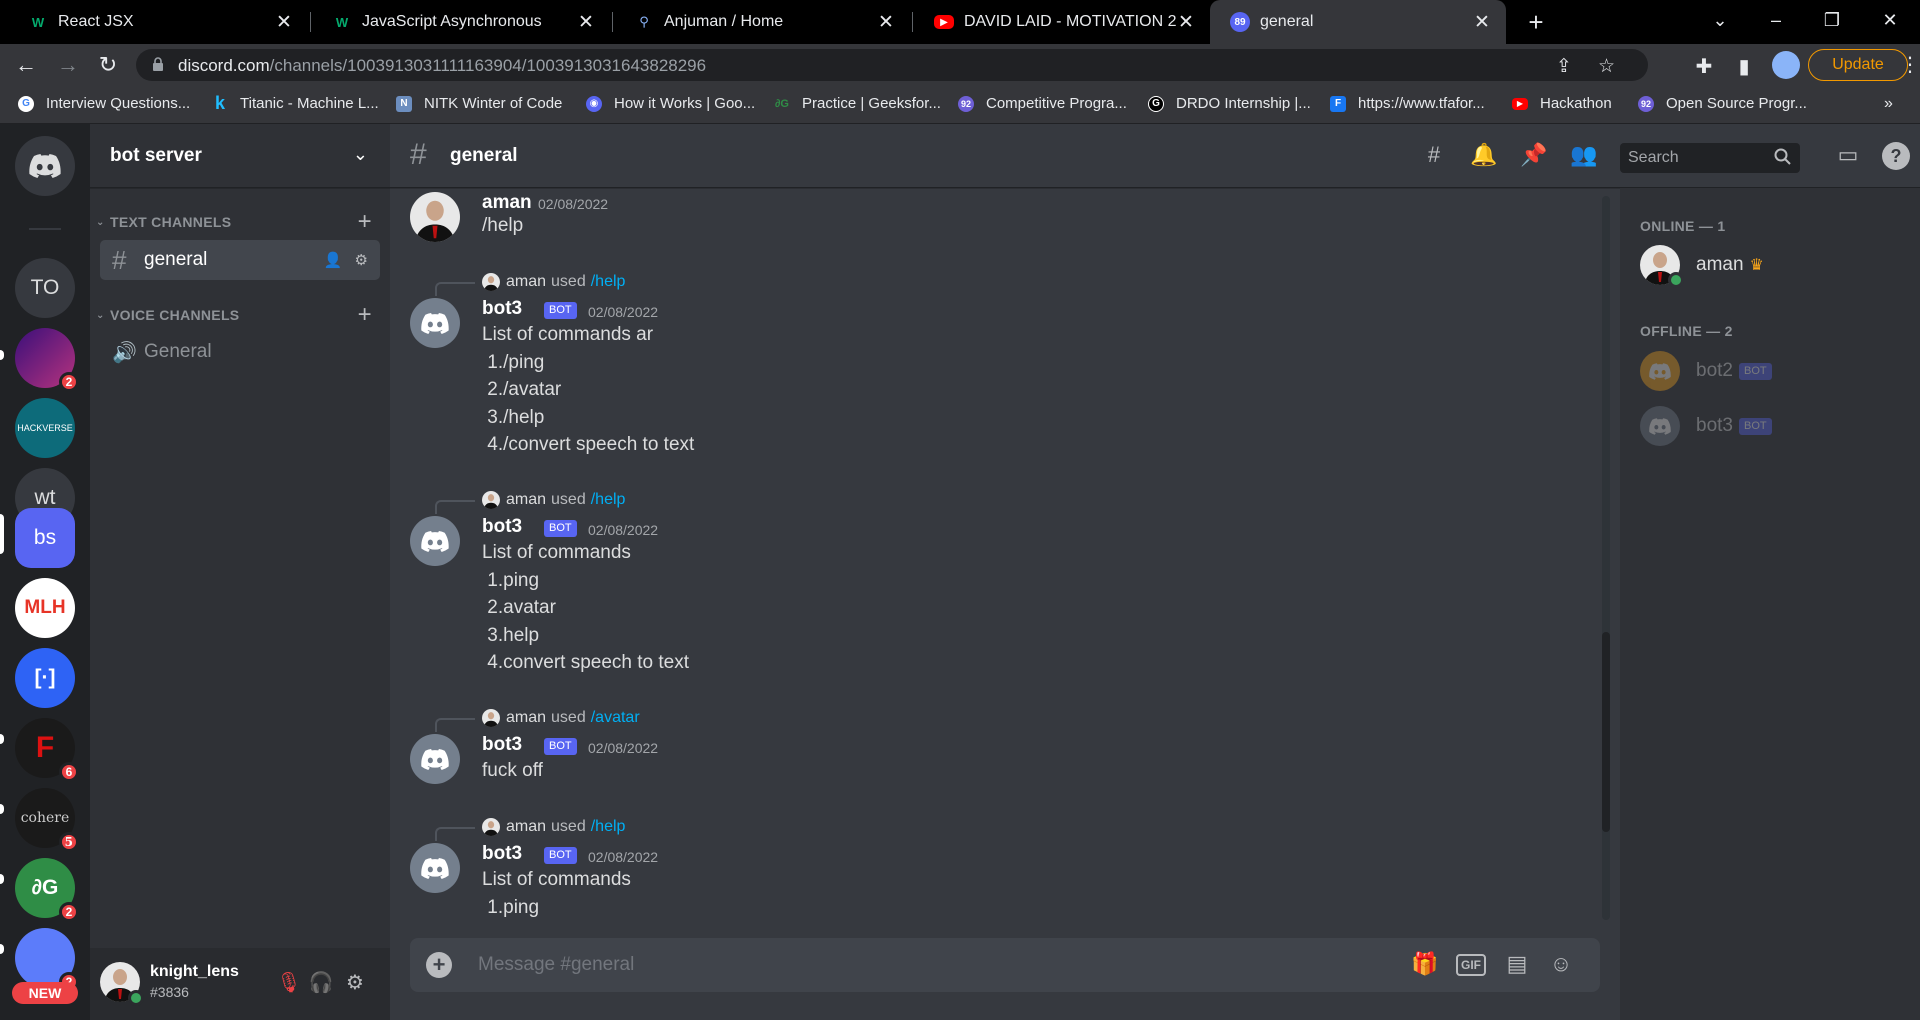  I want to click on inbox-icon: ▭, so click(1848, 156).